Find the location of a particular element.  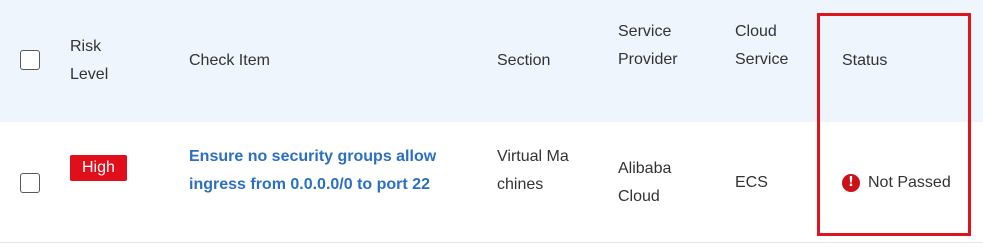

status-label: Not Passed is located at coordinates (909, 182).